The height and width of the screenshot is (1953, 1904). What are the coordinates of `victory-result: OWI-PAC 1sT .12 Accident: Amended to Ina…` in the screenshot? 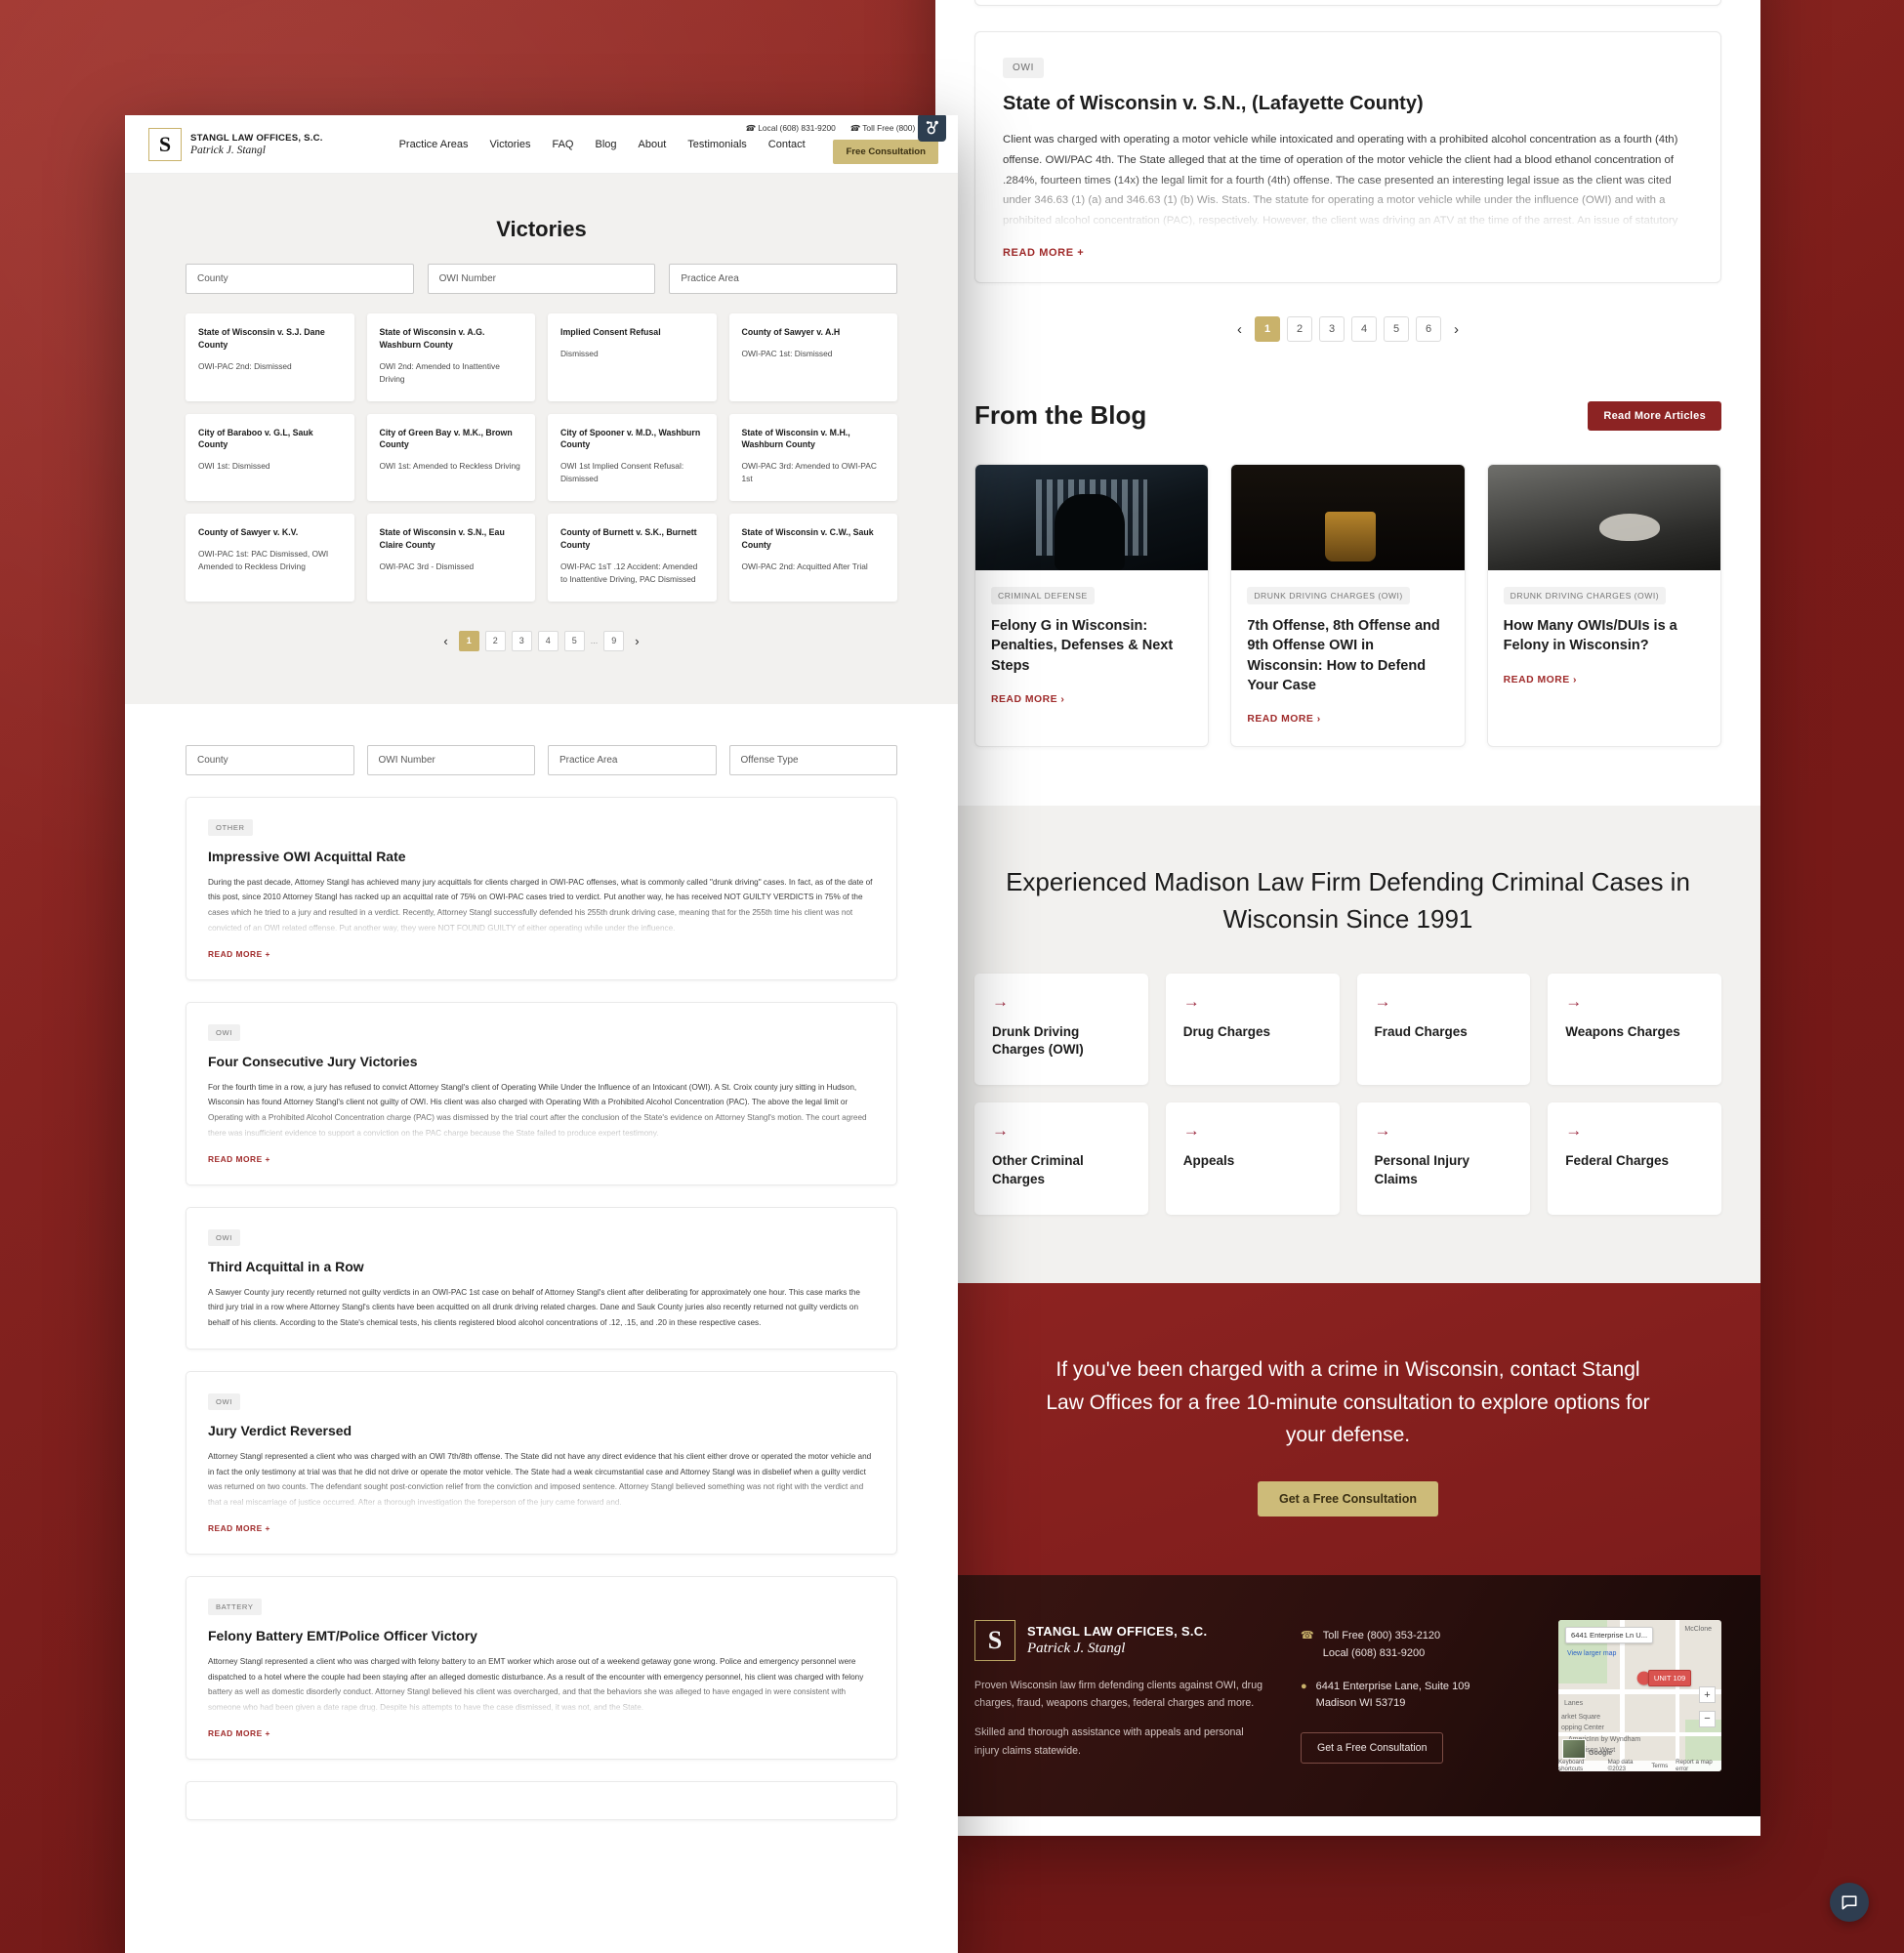 It's located at (629, 572).